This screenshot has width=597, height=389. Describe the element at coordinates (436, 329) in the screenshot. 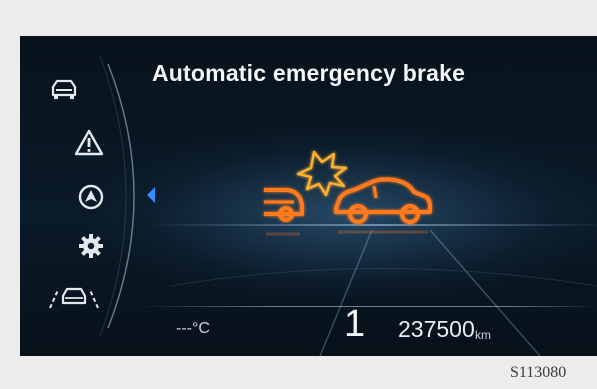

I see `odometer-value: 237500` at that location.